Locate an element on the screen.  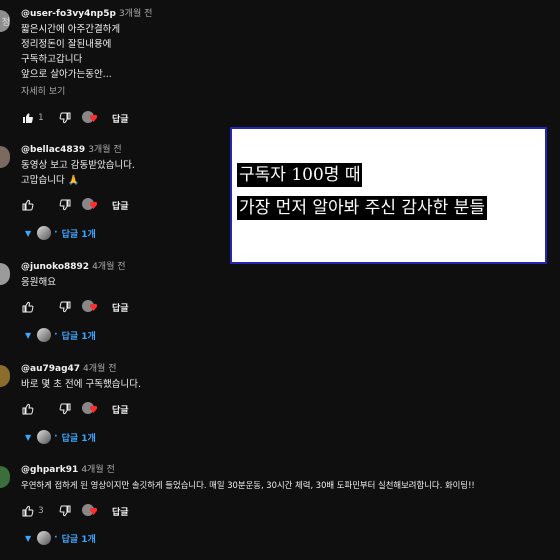
comment-text: 응원해요 is located at coordinates (38, 282).